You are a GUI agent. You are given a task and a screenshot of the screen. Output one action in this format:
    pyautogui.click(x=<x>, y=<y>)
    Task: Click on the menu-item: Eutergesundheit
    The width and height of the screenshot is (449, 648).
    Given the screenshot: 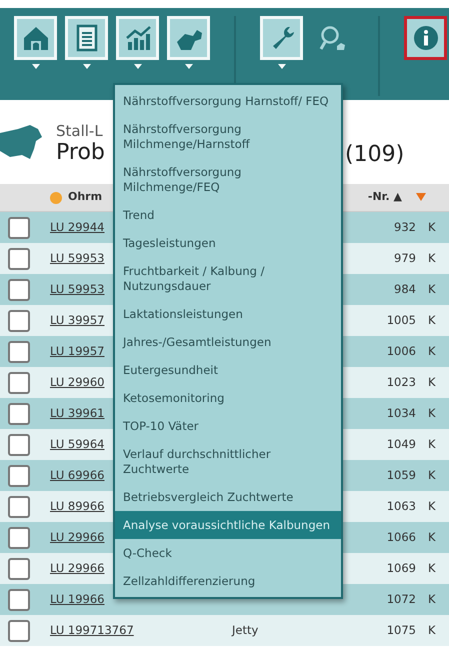 What is the action you would take?
    pyautogui.click(x=228, y=370)
    